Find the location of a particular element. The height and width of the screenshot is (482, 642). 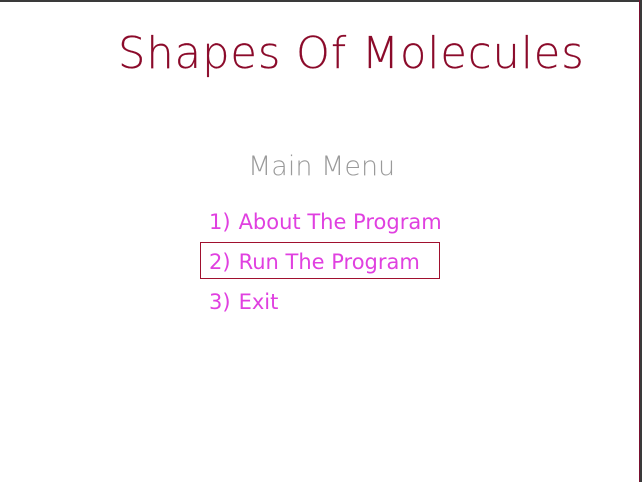

menu-item-label: About The Program is located at coordinates (340, 222).